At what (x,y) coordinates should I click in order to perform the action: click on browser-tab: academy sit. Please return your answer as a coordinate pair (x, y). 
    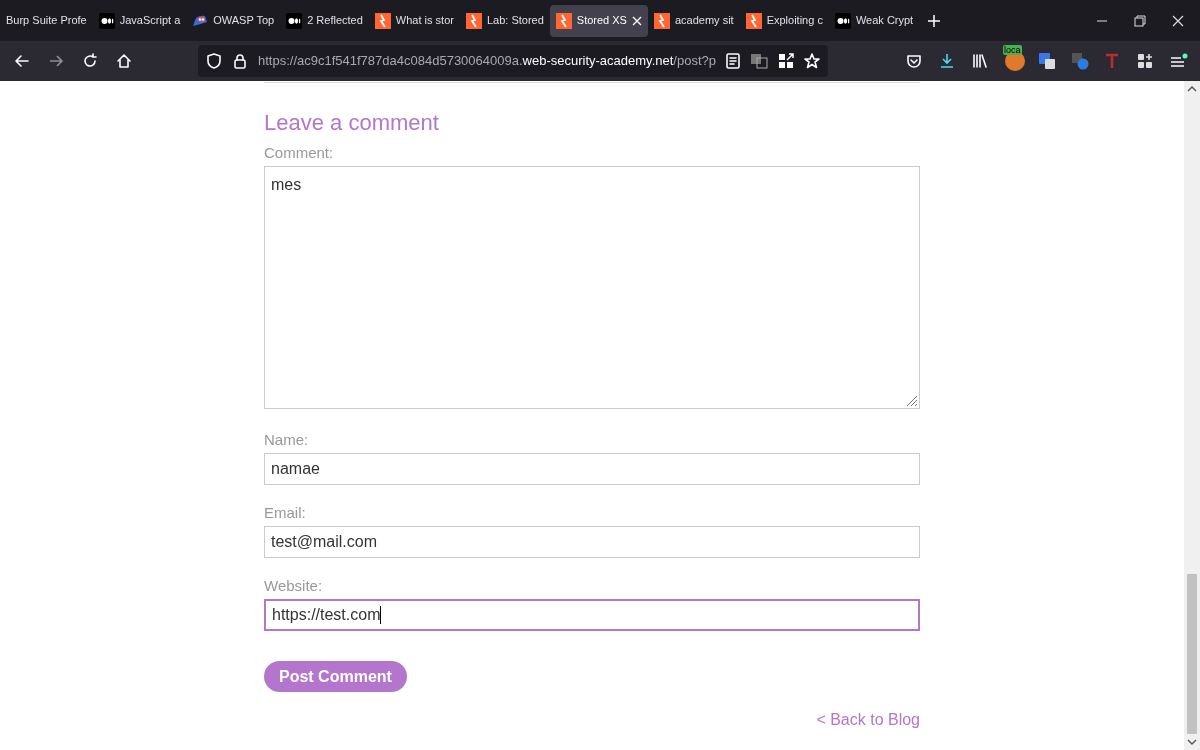
    Looking at the image, I should click on (693, 20).